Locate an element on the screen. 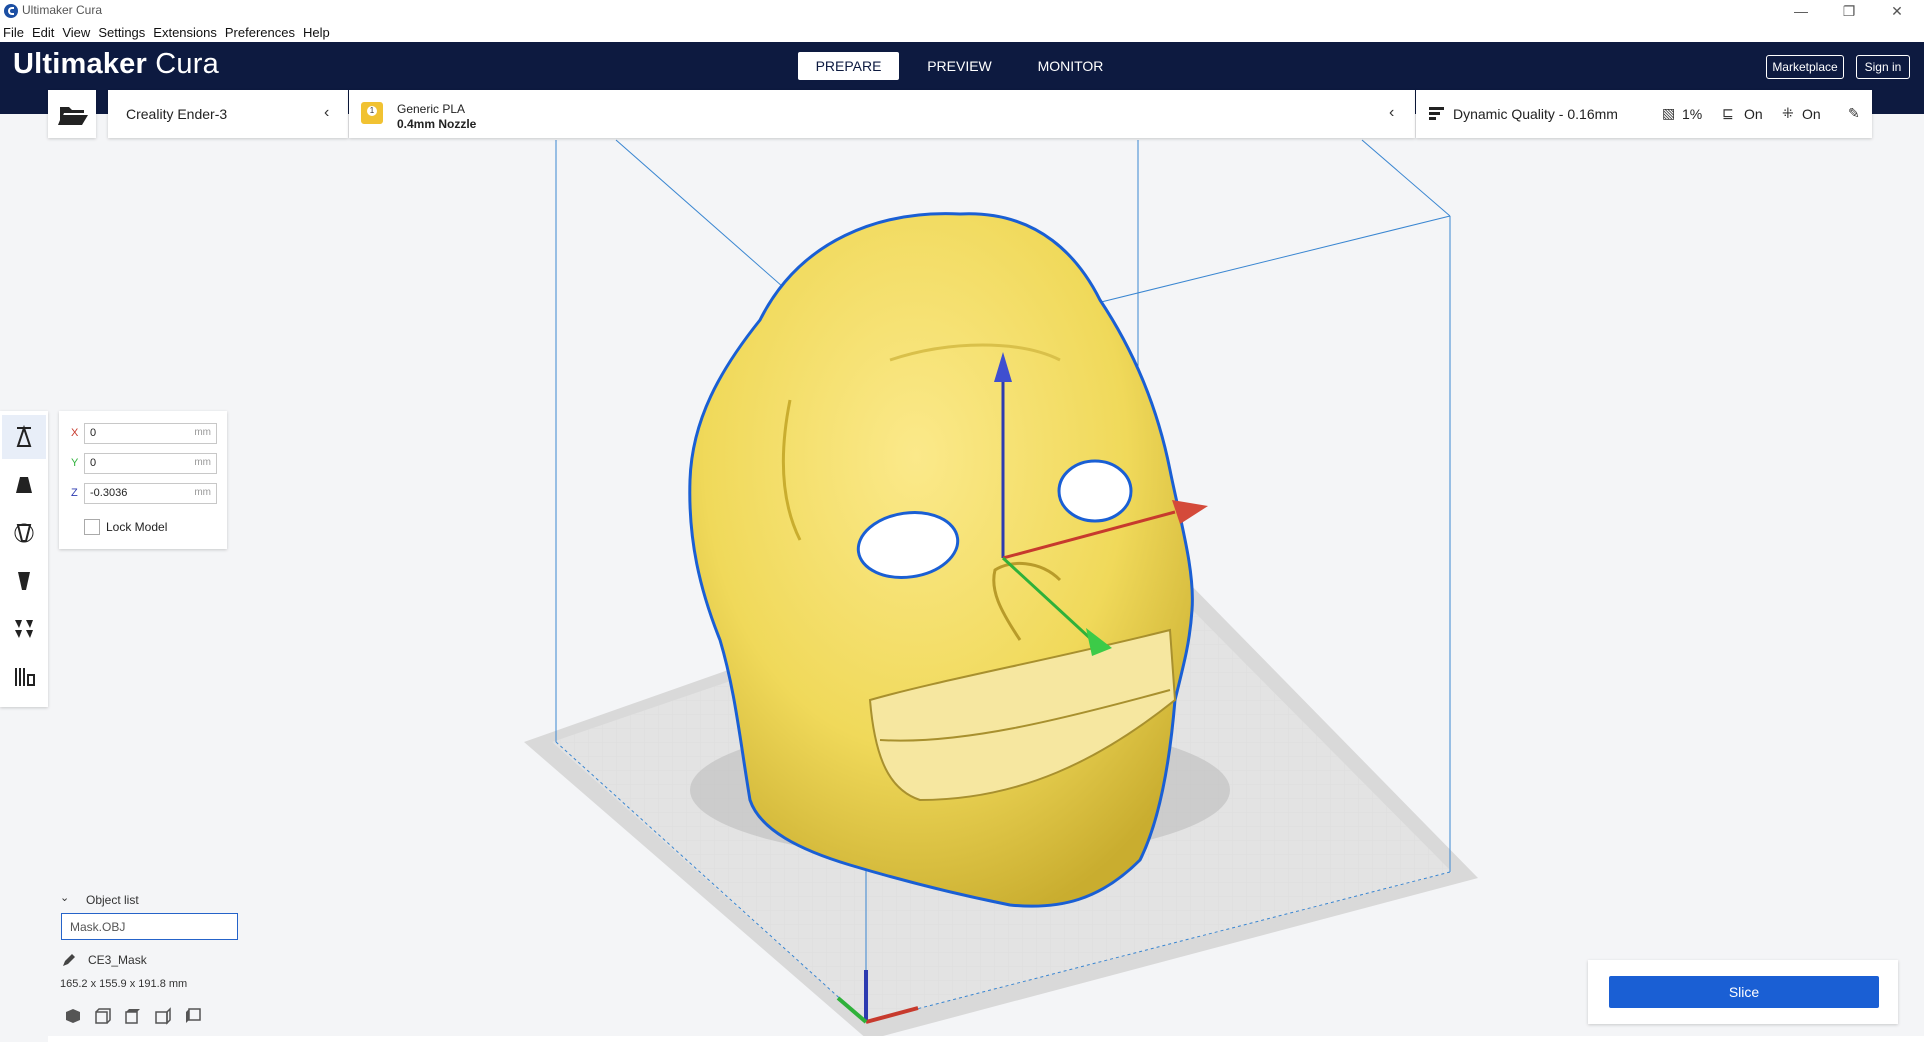 Image resolution: width=1924 pixels, height=1042 pixels. object-list-toggle: ⌄ Object list is located at coordinates (99, 899).